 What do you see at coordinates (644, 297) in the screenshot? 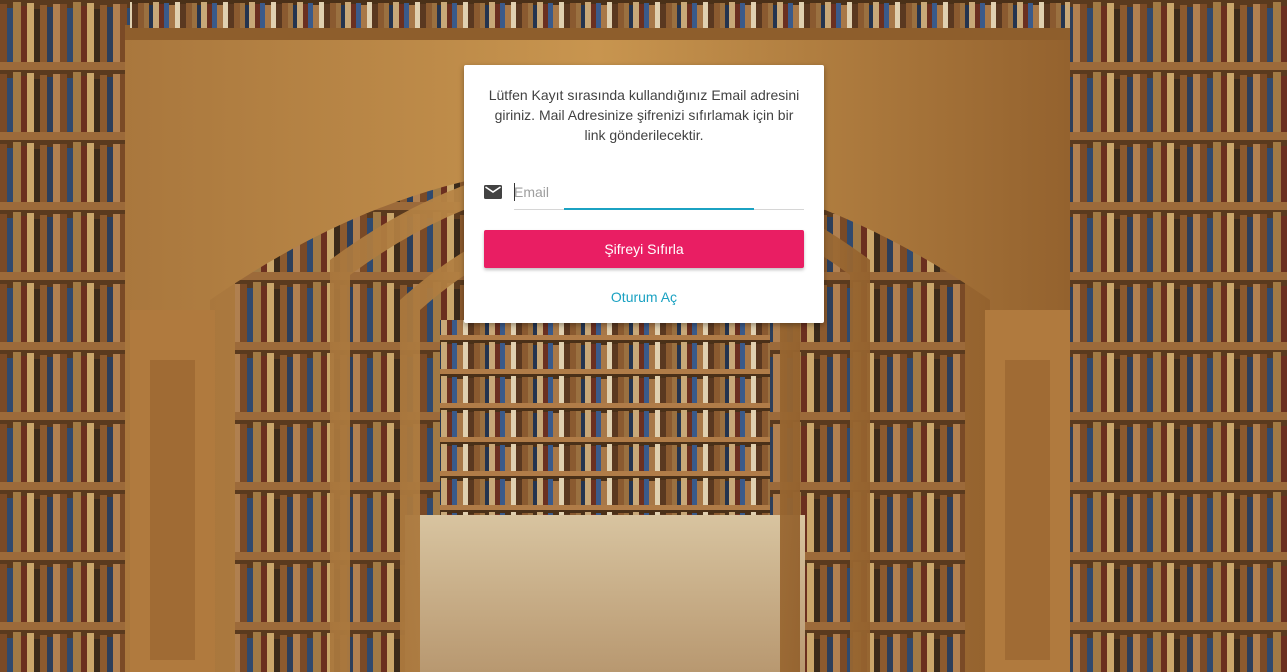
I see `login-link: Oturum Aç` at bounding box center [644, 297].